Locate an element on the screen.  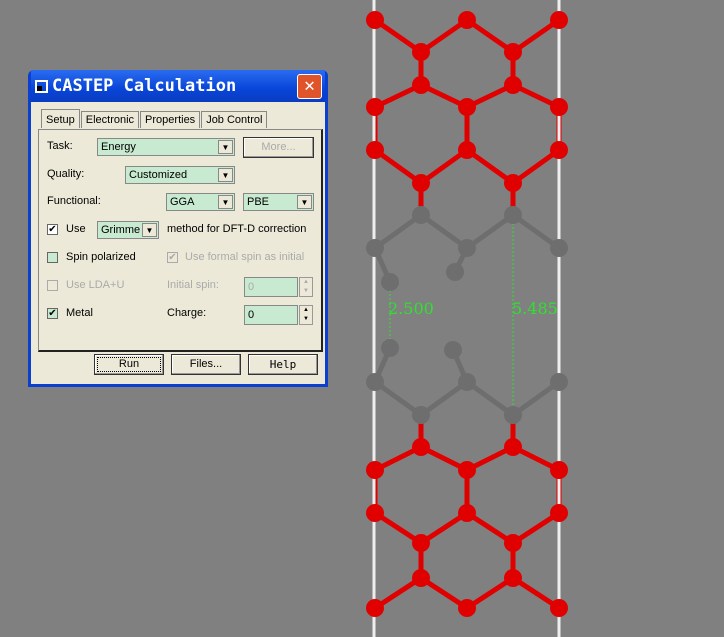
task-value: Energy is located at coordinates (118, 147).